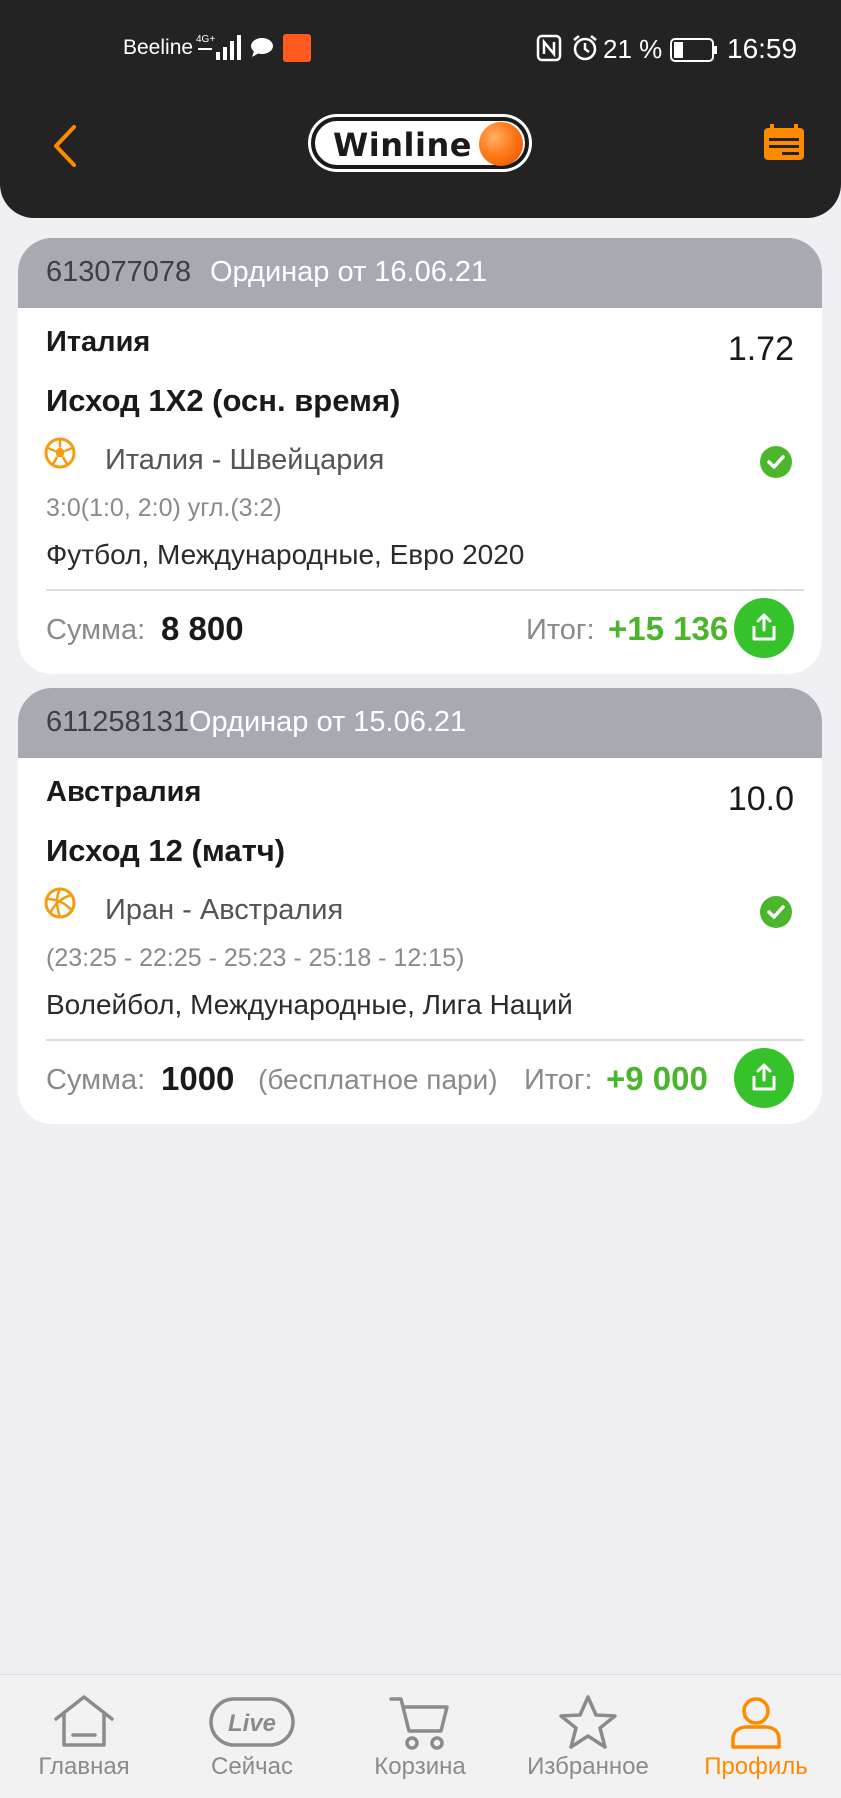 This screenshot has width=841, height=1798. What do you see at coordinates (224, 910) in the screenshot?
I see `bet-event: Иран - Австралия` at bounding box center [224, 910].